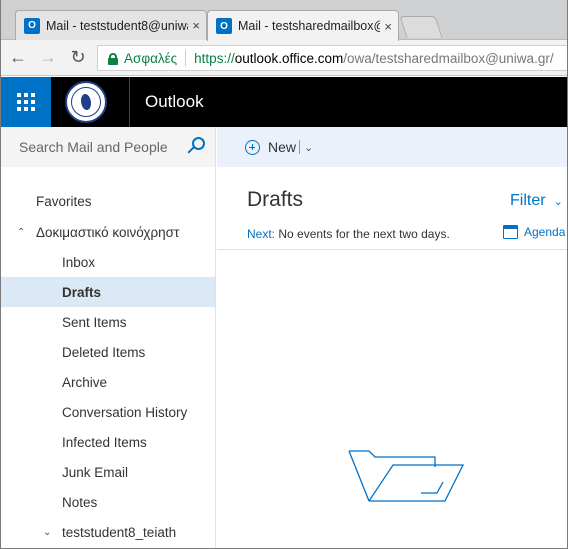 The image size is (568, 549). Describe the element at coordinates (119, 532) in the screenshot. I see `account-label: teststudent8_teiath` at that location.